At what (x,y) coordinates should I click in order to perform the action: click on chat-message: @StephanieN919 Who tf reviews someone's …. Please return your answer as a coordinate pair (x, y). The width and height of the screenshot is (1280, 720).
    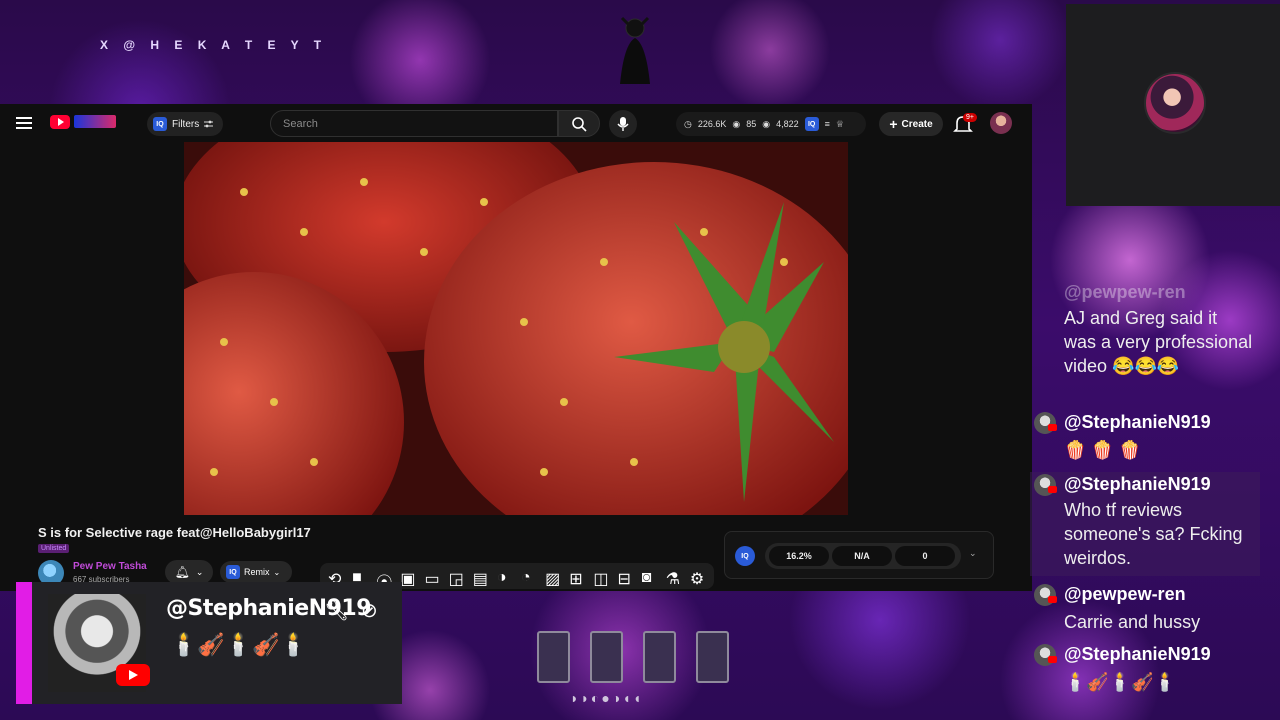
    Looking at the image, I should click on (1145, 524).